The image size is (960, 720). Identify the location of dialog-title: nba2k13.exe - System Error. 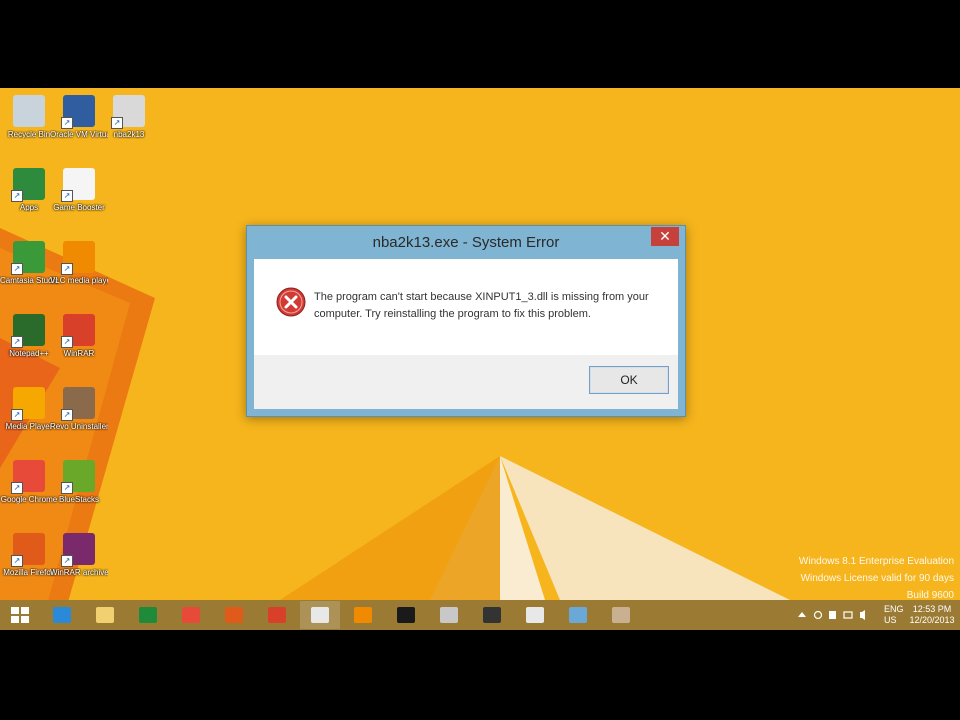
(466, 242).